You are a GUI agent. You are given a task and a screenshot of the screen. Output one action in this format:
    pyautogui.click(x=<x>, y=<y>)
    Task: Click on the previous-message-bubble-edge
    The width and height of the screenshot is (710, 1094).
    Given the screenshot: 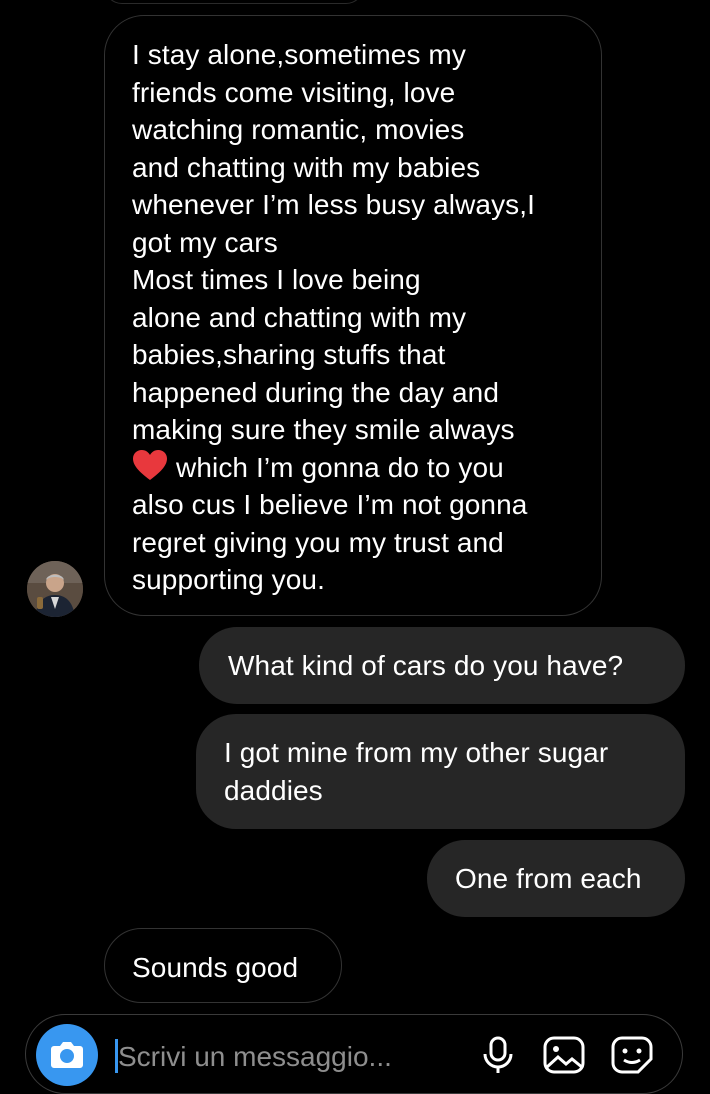 What is the action you would take?
    pyautogui.click(x=234, y=2)
    